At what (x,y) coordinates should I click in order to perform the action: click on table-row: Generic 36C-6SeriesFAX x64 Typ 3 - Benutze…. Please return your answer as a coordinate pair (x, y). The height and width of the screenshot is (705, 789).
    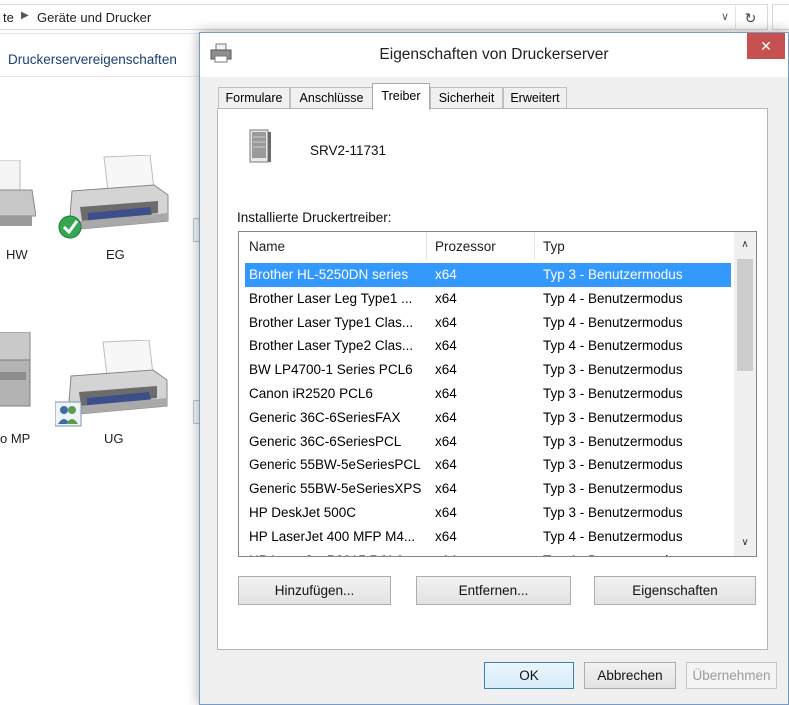
    Looking at the image, I should click on (488, 418).